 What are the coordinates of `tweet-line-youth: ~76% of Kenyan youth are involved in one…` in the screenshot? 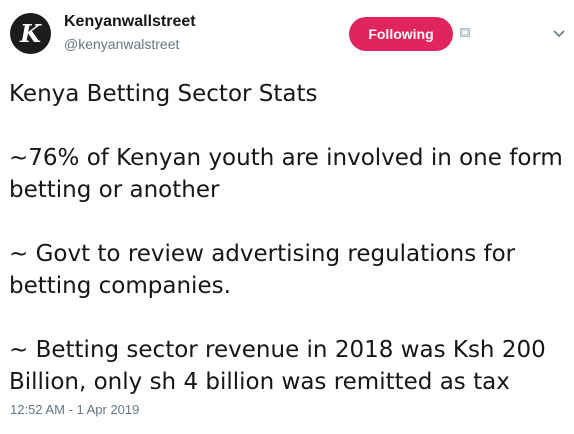 It's located at (286, 174).